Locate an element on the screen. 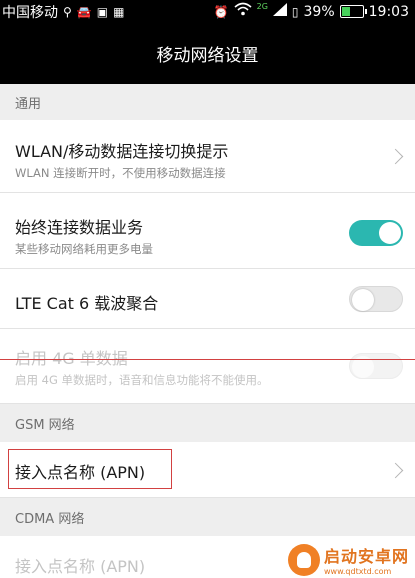 Image resolution: width=415 pixels, height=578 pixels. watermark: 启动安卓网 www.qdtxtd.com is located at coordinates (348, 559).